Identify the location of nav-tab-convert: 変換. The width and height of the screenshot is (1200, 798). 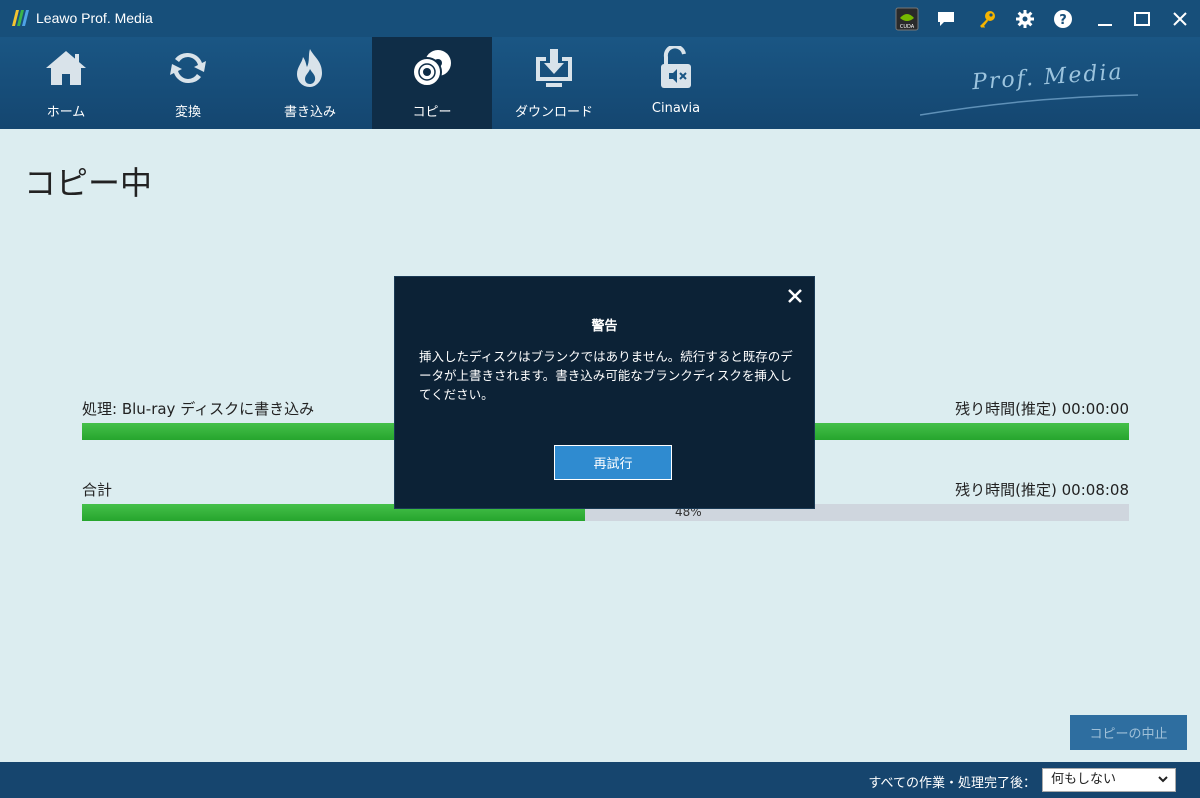
(188, 83).